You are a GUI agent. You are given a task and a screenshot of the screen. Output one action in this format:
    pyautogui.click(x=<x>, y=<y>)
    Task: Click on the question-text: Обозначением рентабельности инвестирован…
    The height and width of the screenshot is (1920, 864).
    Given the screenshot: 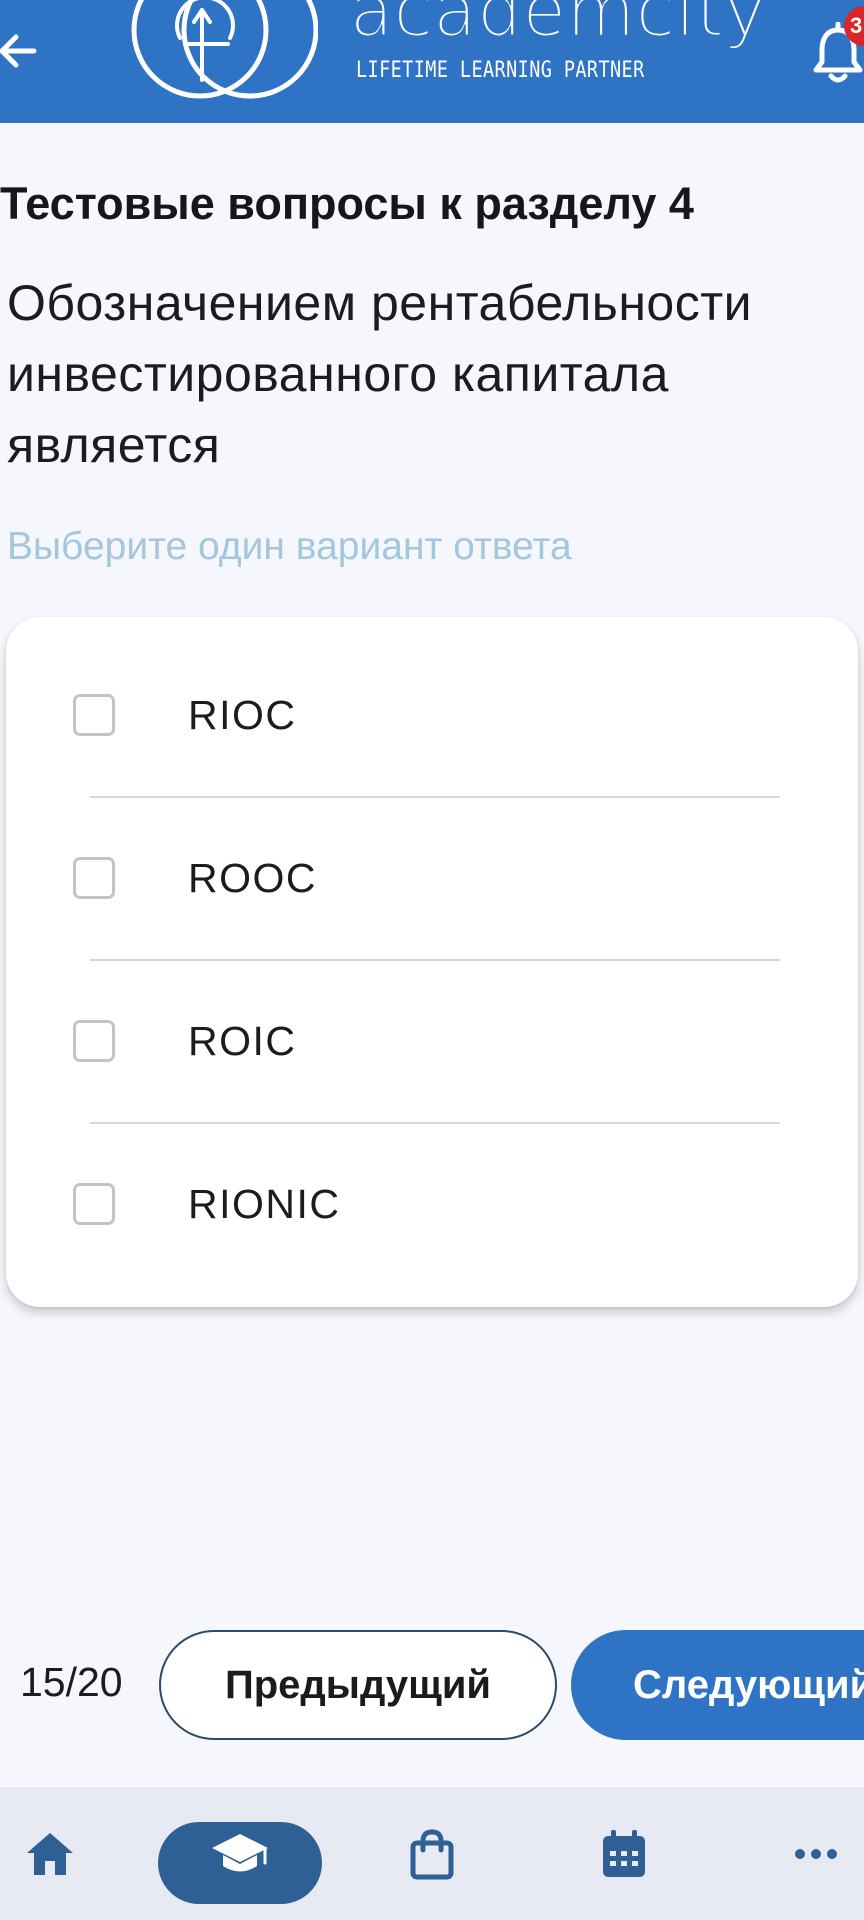 What is the action you would take?
    pyautogui.click(x=380, y=374)
    